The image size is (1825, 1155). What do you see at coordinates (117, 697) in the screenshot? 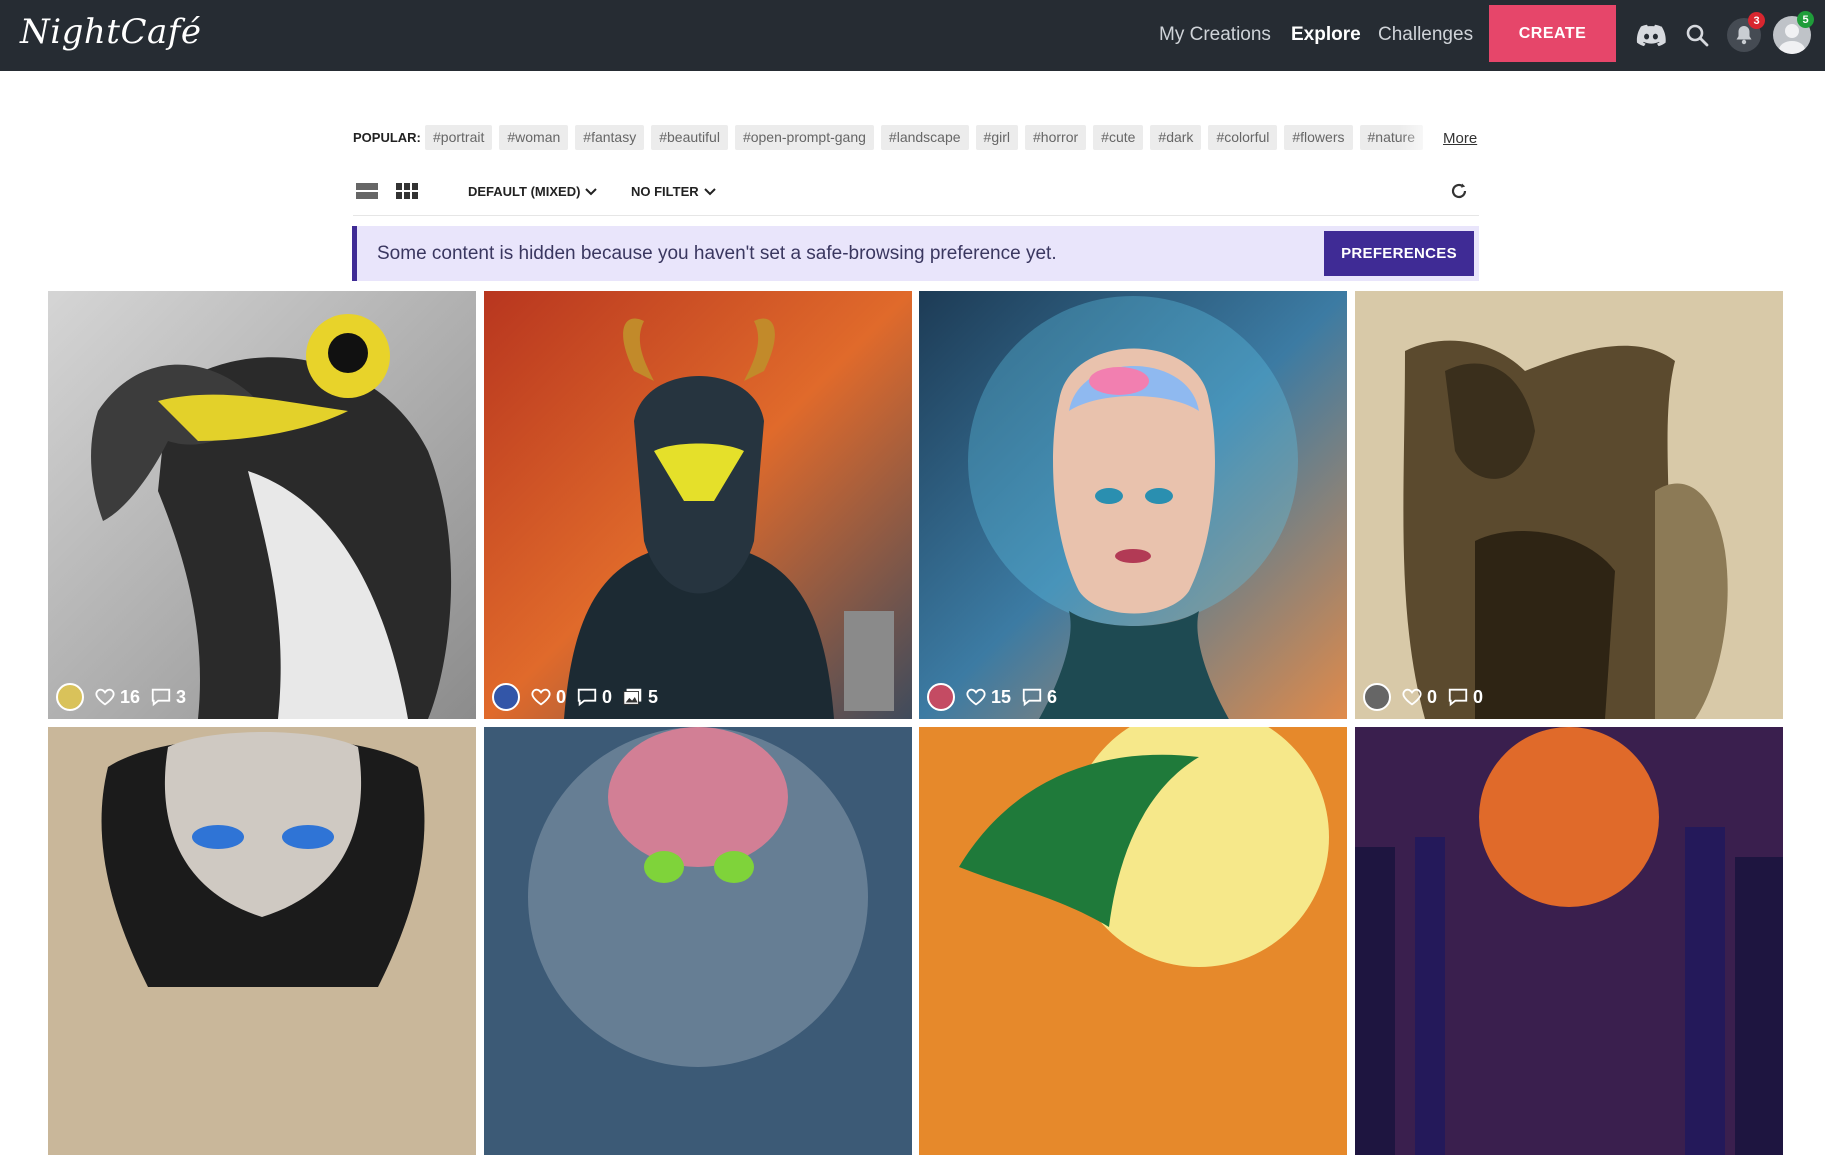
I see `likes: 16` at bounding box center [117, 697].